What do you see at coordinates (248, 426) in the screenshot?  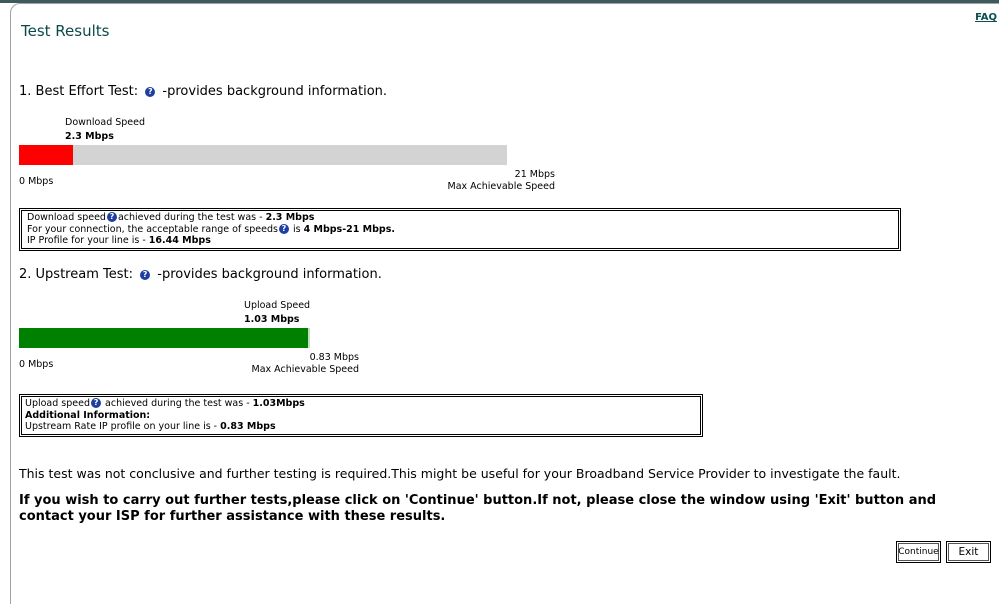 I see `upstream-ip-profile-value: 0.83 Mbps` at bounding box center [248, 426].